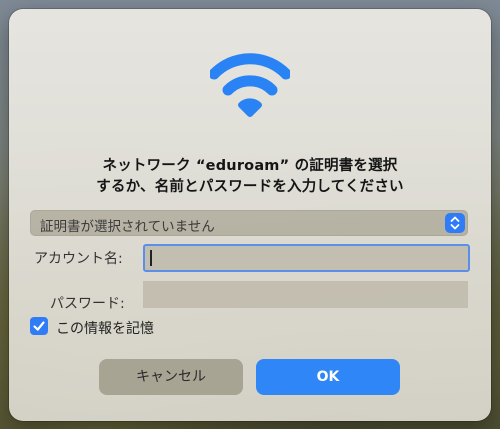 The height and width of the screenshot is (429, 500). Describe the element at coordinates (455, 223) in the screenshot. I see `chevron-up-down-icon` at that location.